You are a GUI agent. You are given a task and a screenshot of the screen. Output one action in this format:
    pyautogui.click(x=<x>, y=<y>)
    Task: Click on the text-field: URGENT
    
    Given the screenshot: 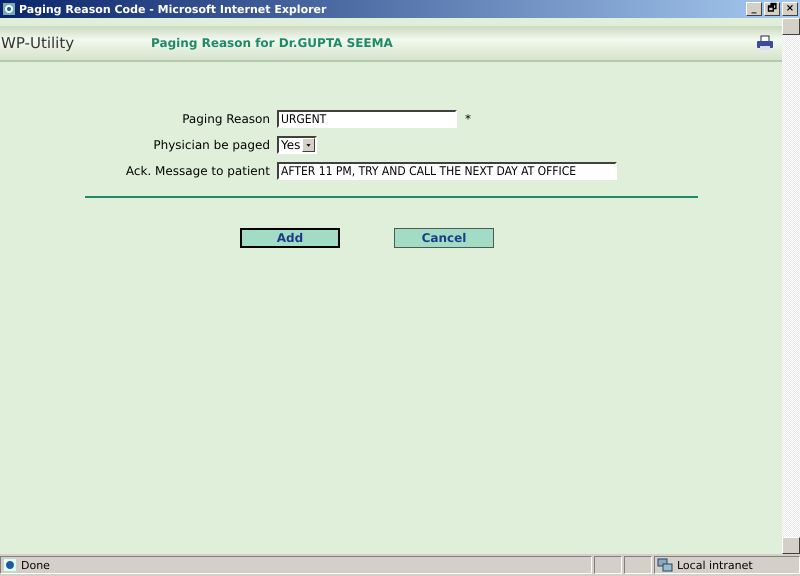 What is the action you would take?
    pyautogui.click(x=367, y=119)
    